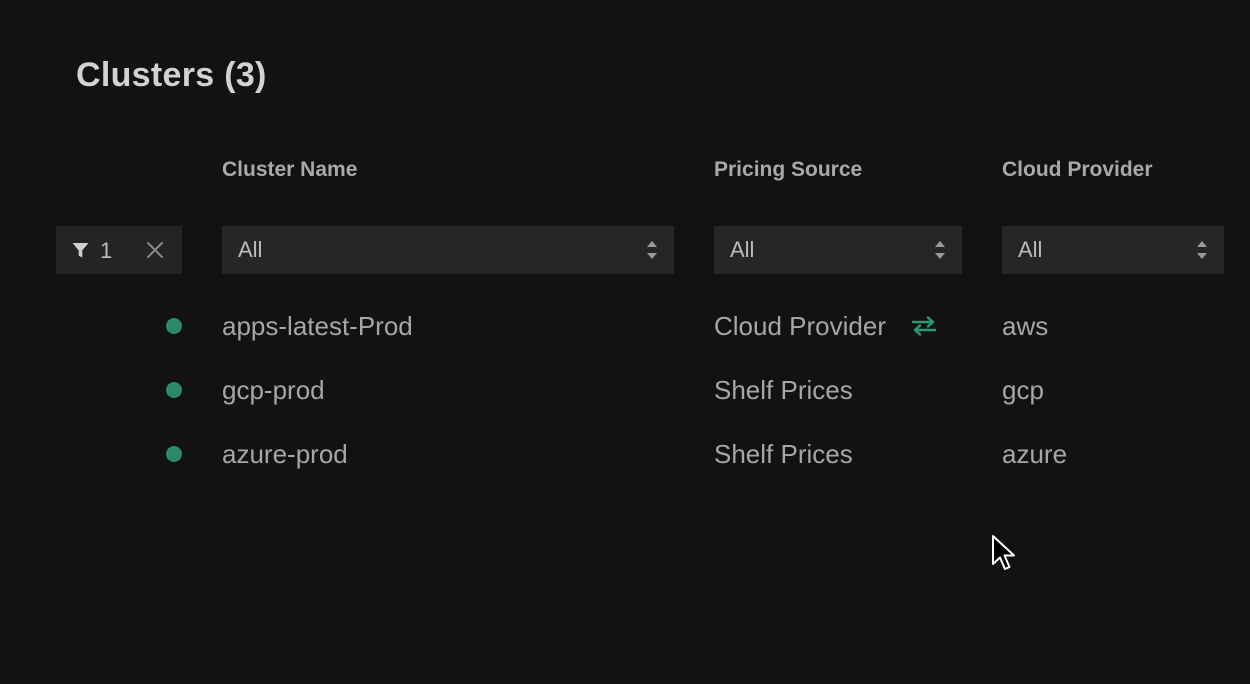  I want to click on pricing-source-cell: Cloud Provider, so click(800, 326).